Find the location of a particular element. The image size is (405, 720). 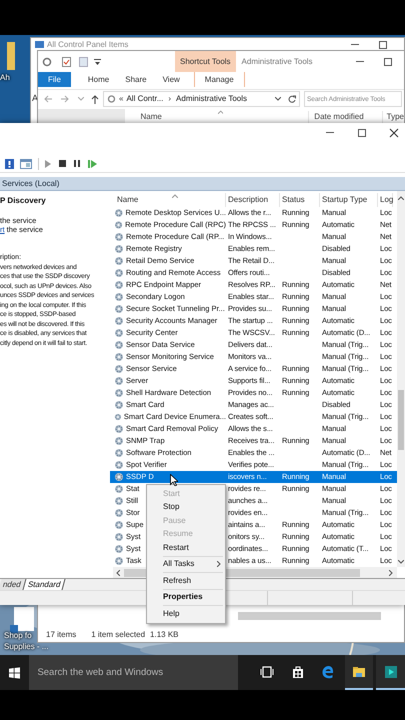

media-player-icon is located at coordinates (391, 671).